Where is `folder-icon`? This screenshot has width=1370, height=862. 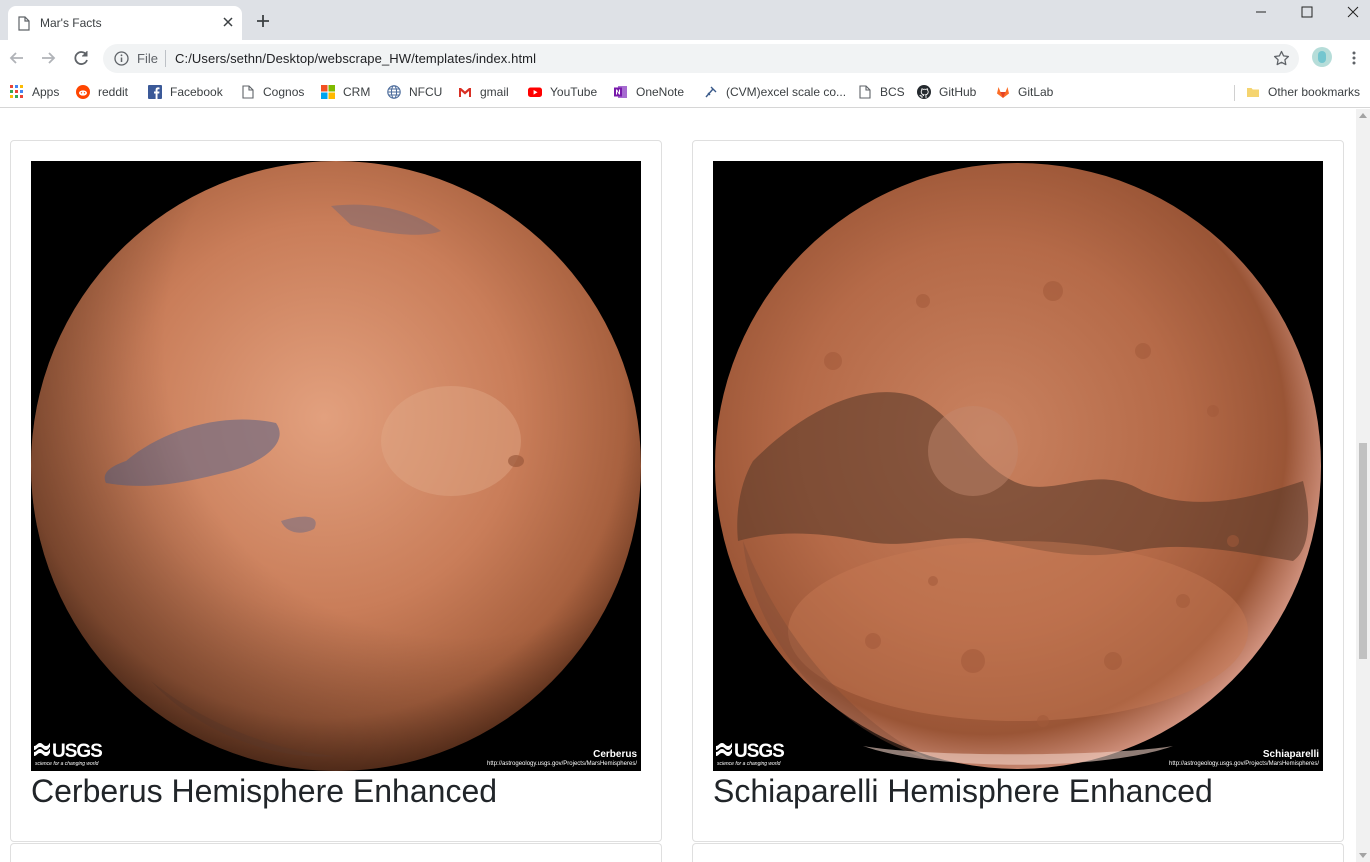 folder-icon is located at coordinates (1253, 92).